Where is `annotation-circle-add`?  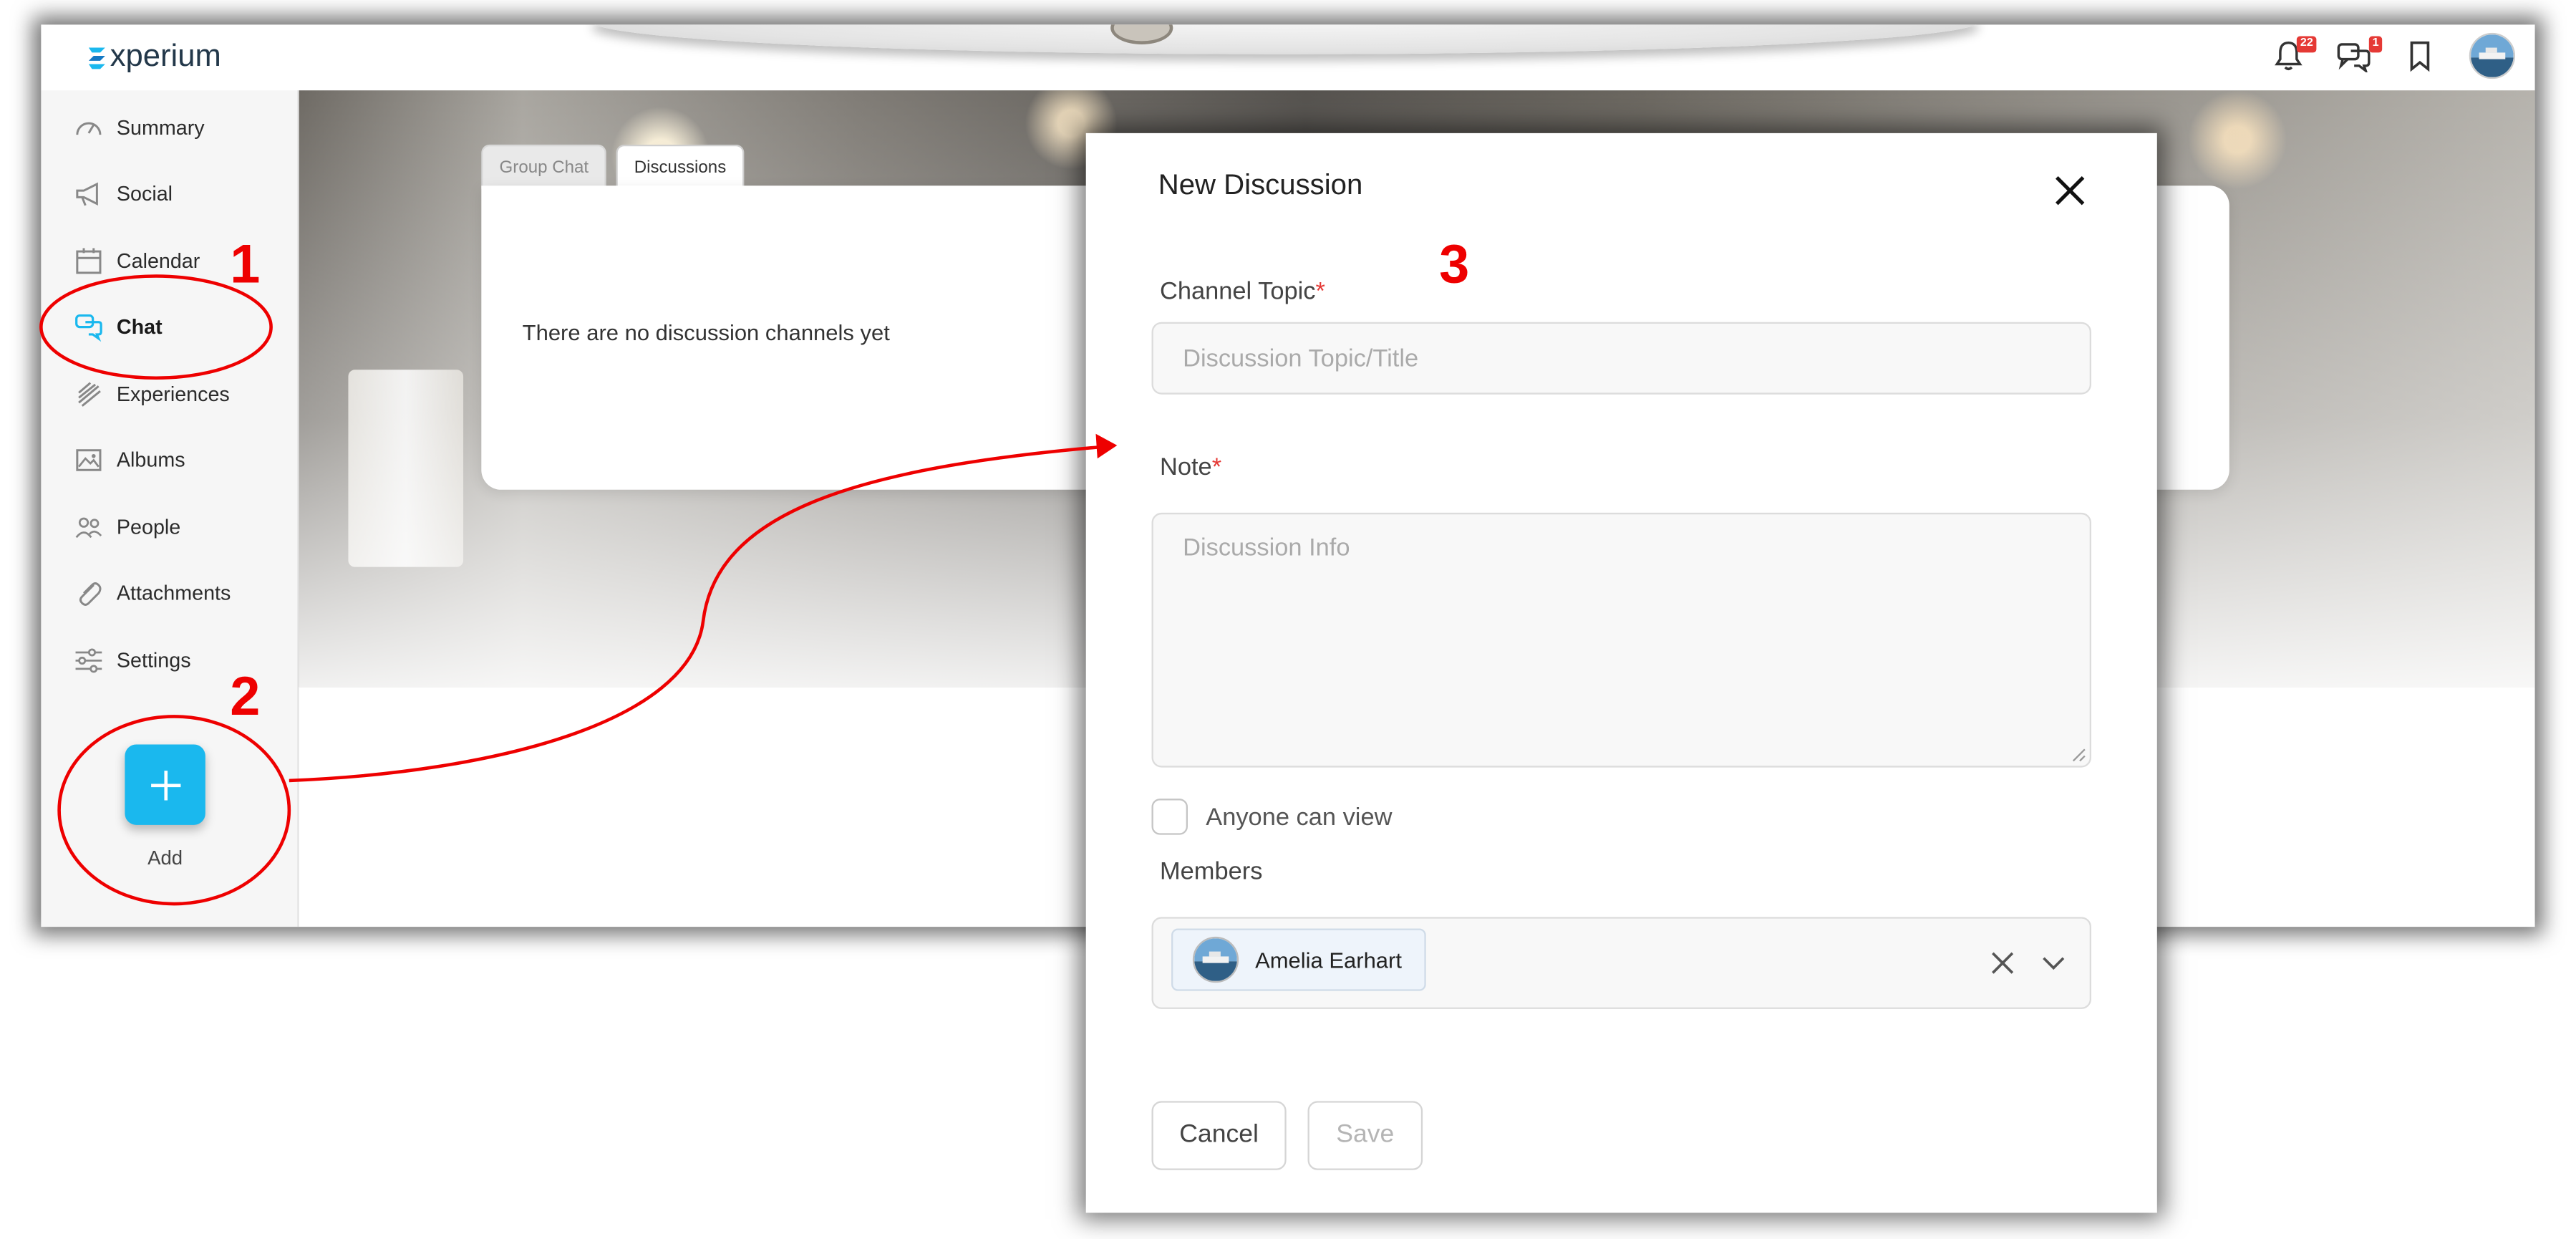 annotation-circle-add is located at coordinates (174, 810).